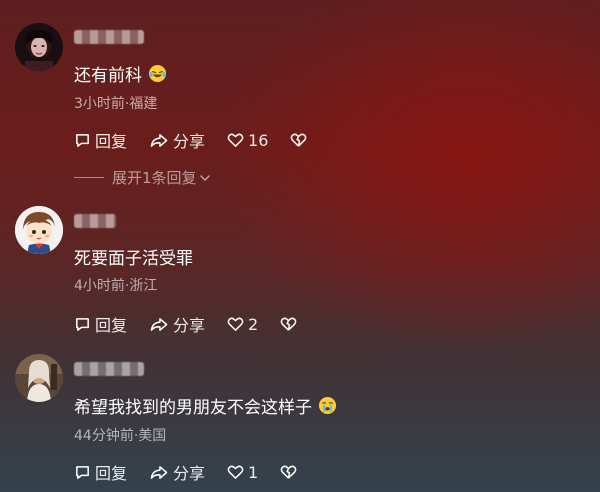  Describe the element at coordinates (253, 472) in the screenshot. I see `like-count: 1` at that location.